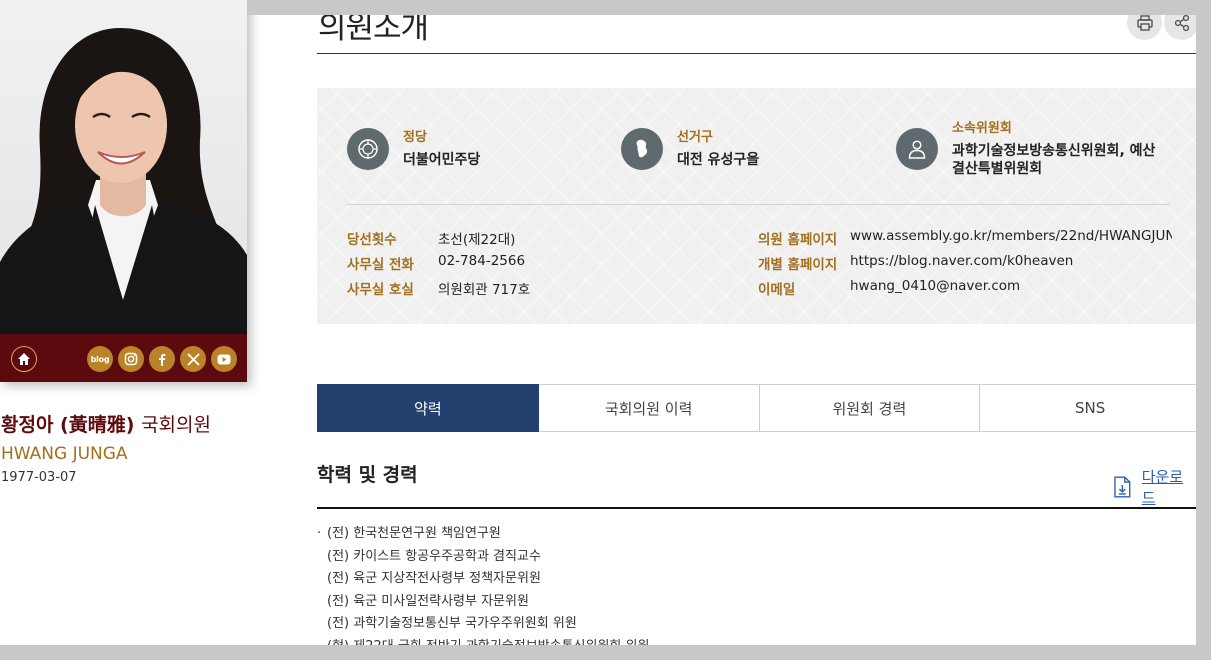  Describe the element at coordinates (176, 425) in the screenshot. I see `member-title: 국회의원` at that location.